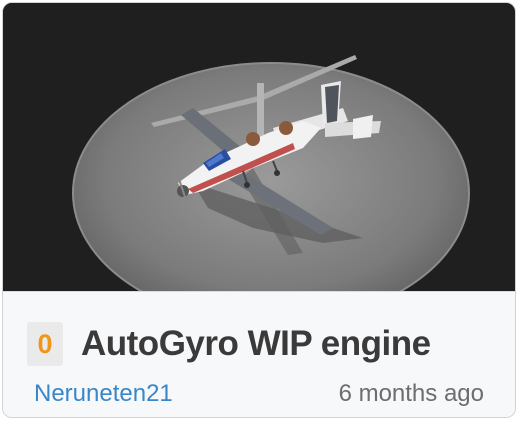 The image size is (522, 424). I want to click on author-link: Neruneten21, so click(103, 394).